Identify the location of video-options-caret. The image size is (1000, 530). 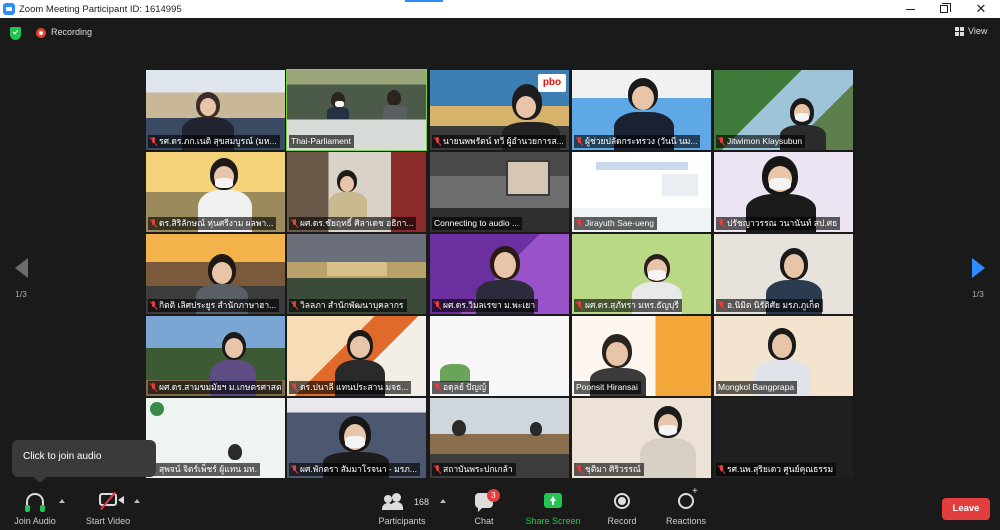
(137, 501).